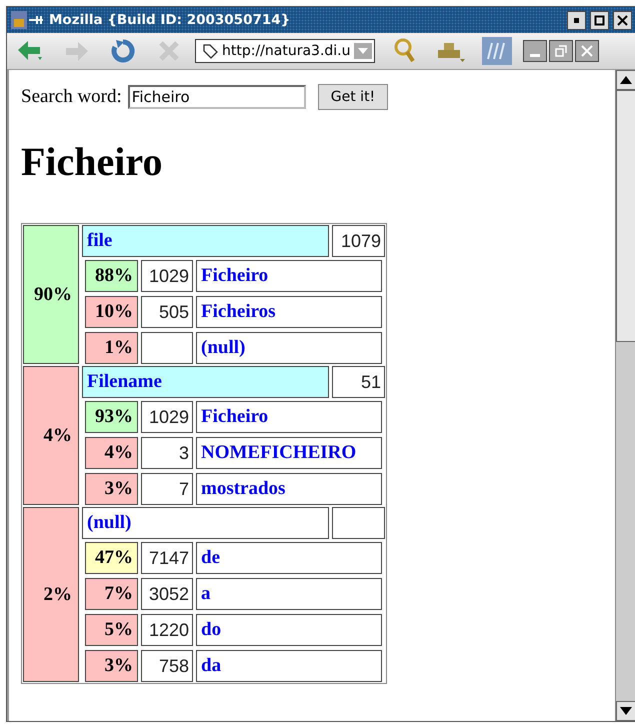 Image resolution: width=635 pixels, height=726 pixels. What do you see at coordinates (289, 594) in the screenshot?
I see `translation-cell: a` at bounding box center [289, 594].